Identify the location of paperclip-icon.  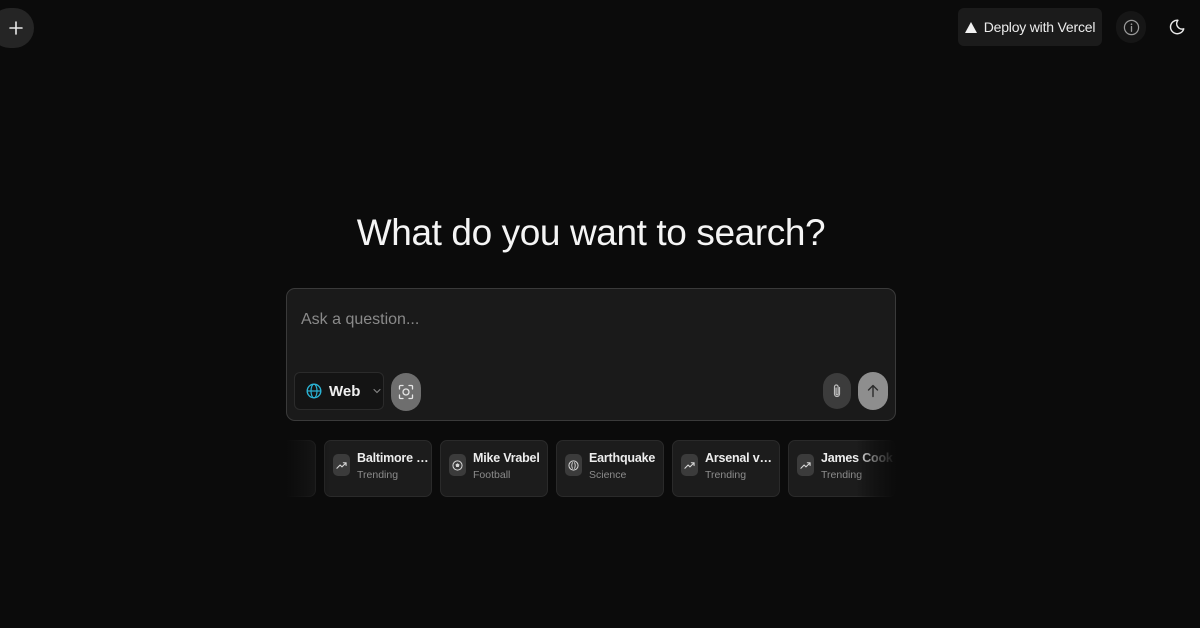
(837, 391).